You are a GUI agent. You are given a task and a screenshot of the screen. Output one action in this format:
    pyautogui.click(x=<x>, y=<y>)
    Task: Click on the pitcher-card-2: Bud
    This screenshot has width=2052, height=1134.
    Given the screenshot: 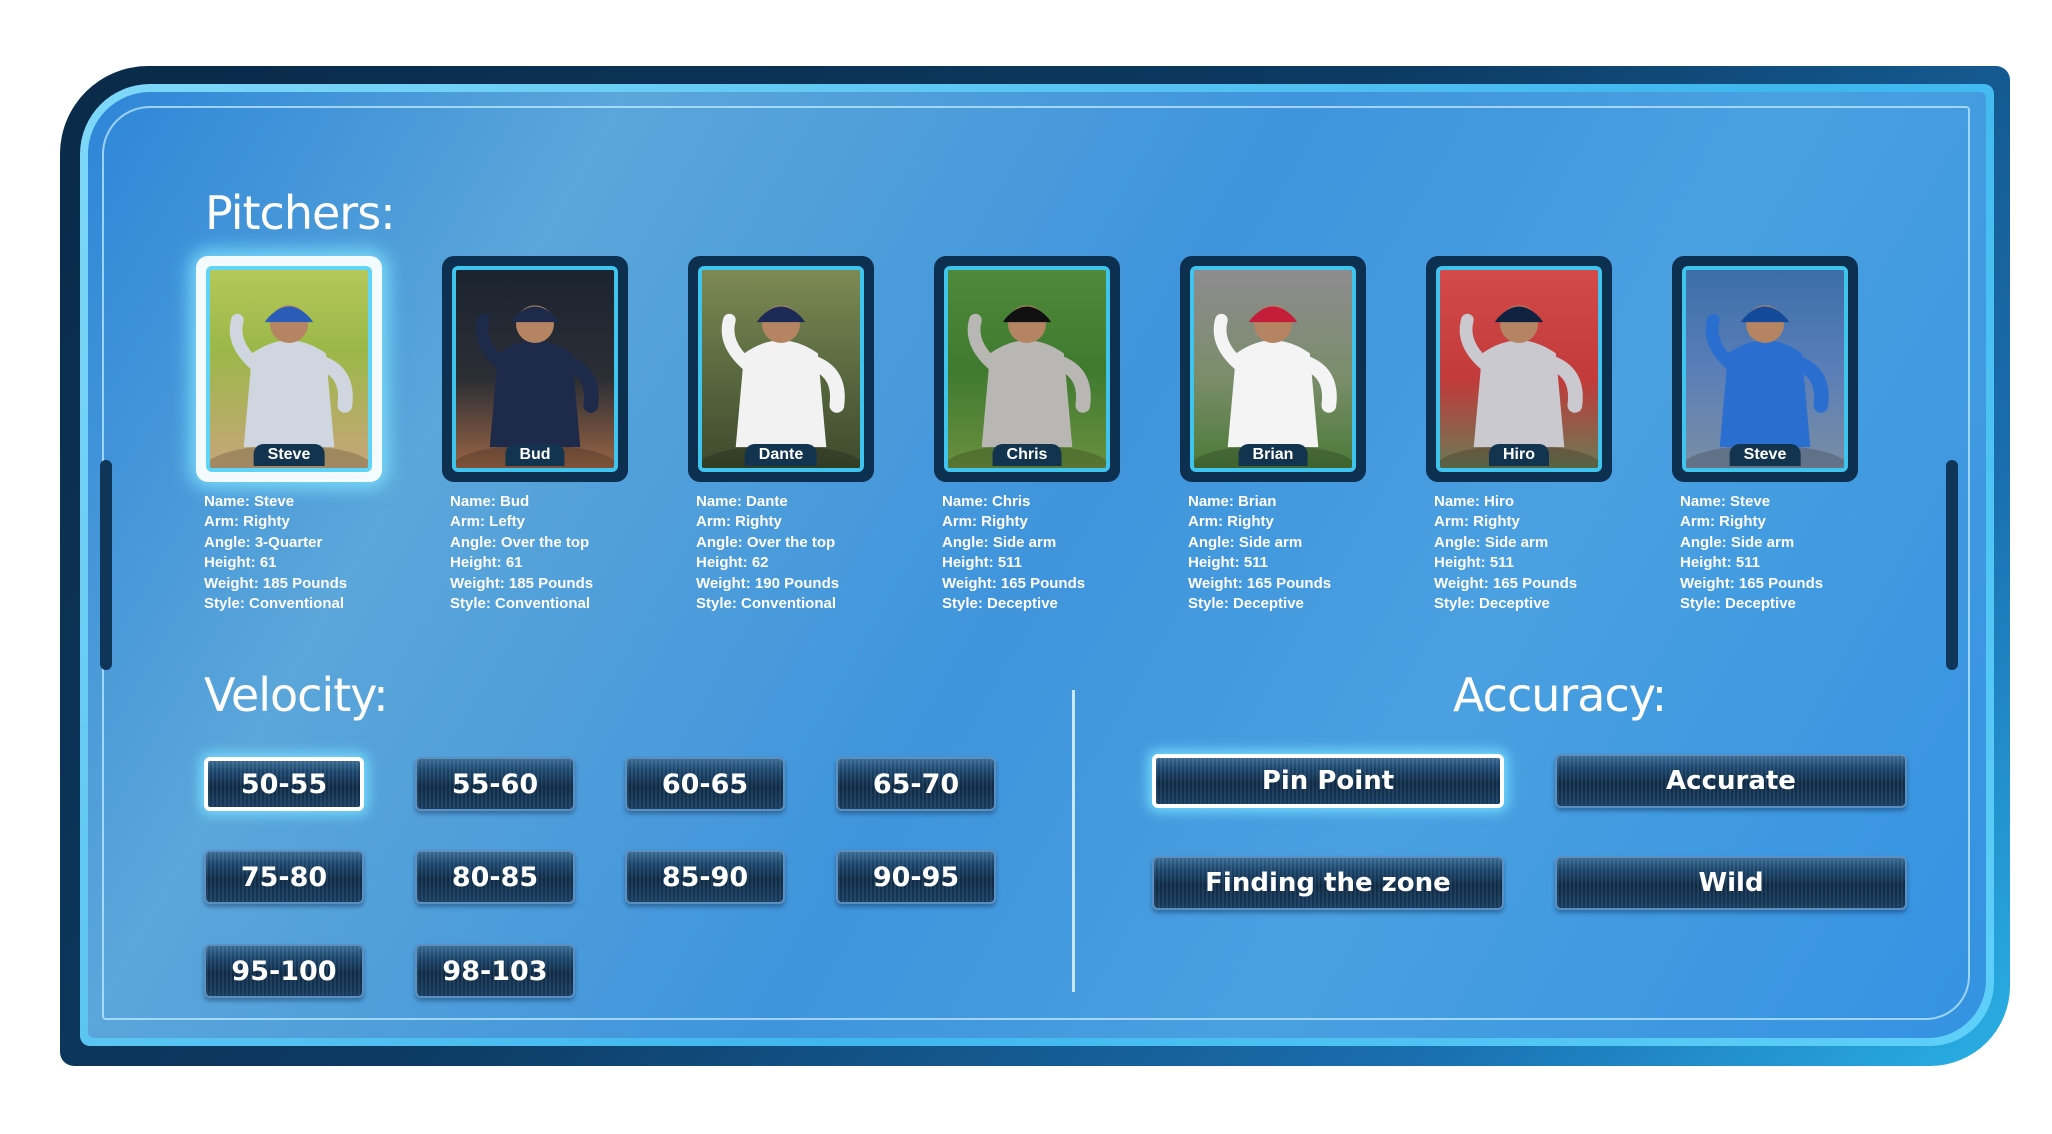 What is the action you would take?
    pyautogui.click(x=535, y=369)
    